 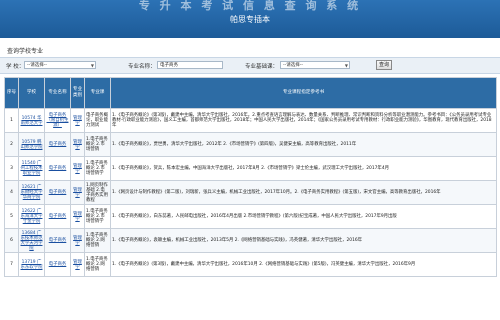 I want to click on category-select-value: --请选择--, so click(x=293, y=65).